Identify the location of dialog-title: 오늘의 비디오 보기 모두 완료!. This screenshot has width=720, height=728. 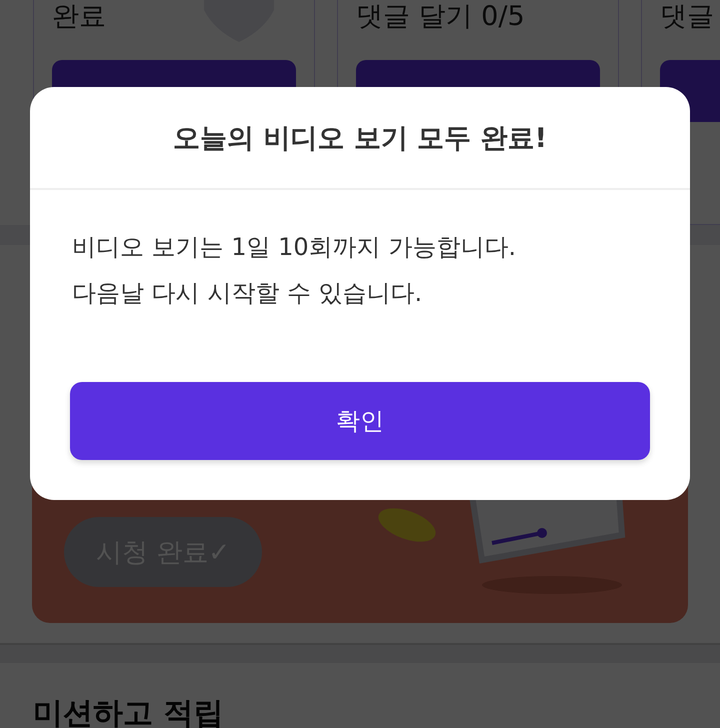
(360, 138).